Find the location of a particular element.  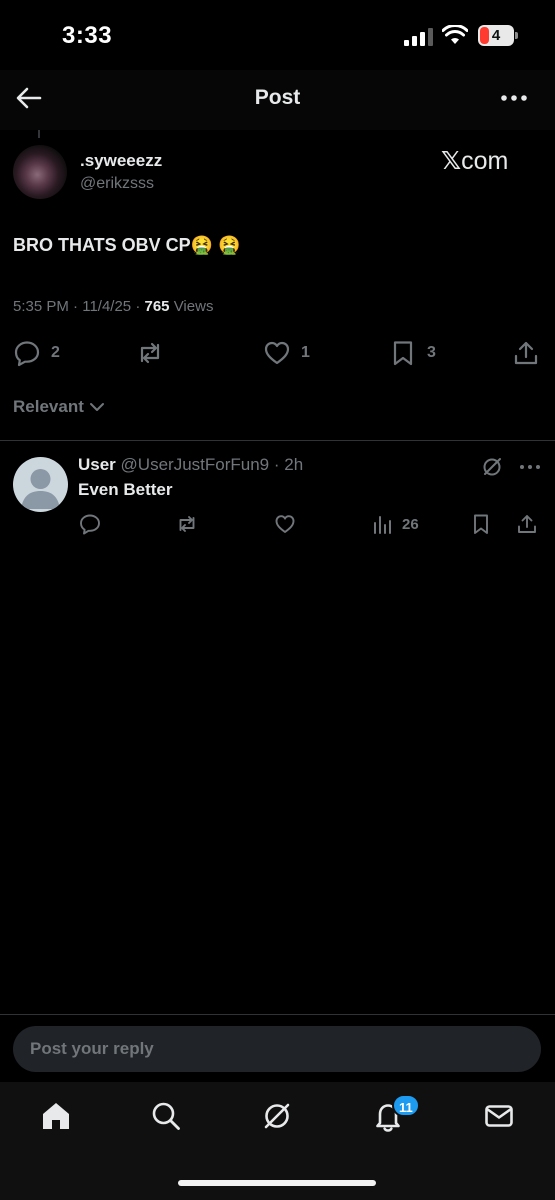

post-text-content: BRO THATS OBV CP is located at coordinates (102, 245).